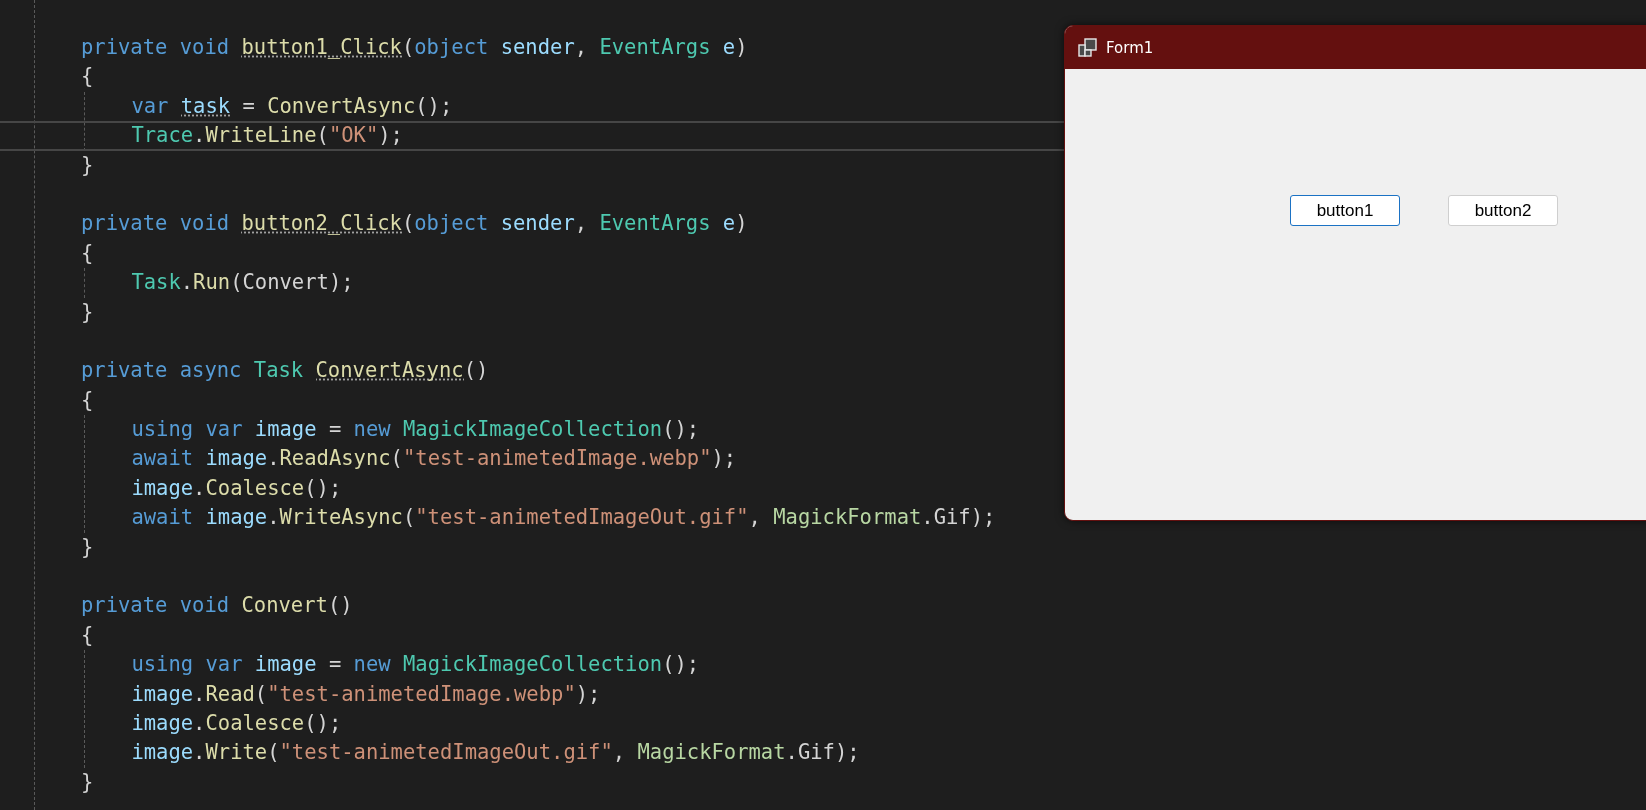  Describe the element at coordinates (217, 606) in the screenshot. I see `code-line: private void Convert()` at that location.